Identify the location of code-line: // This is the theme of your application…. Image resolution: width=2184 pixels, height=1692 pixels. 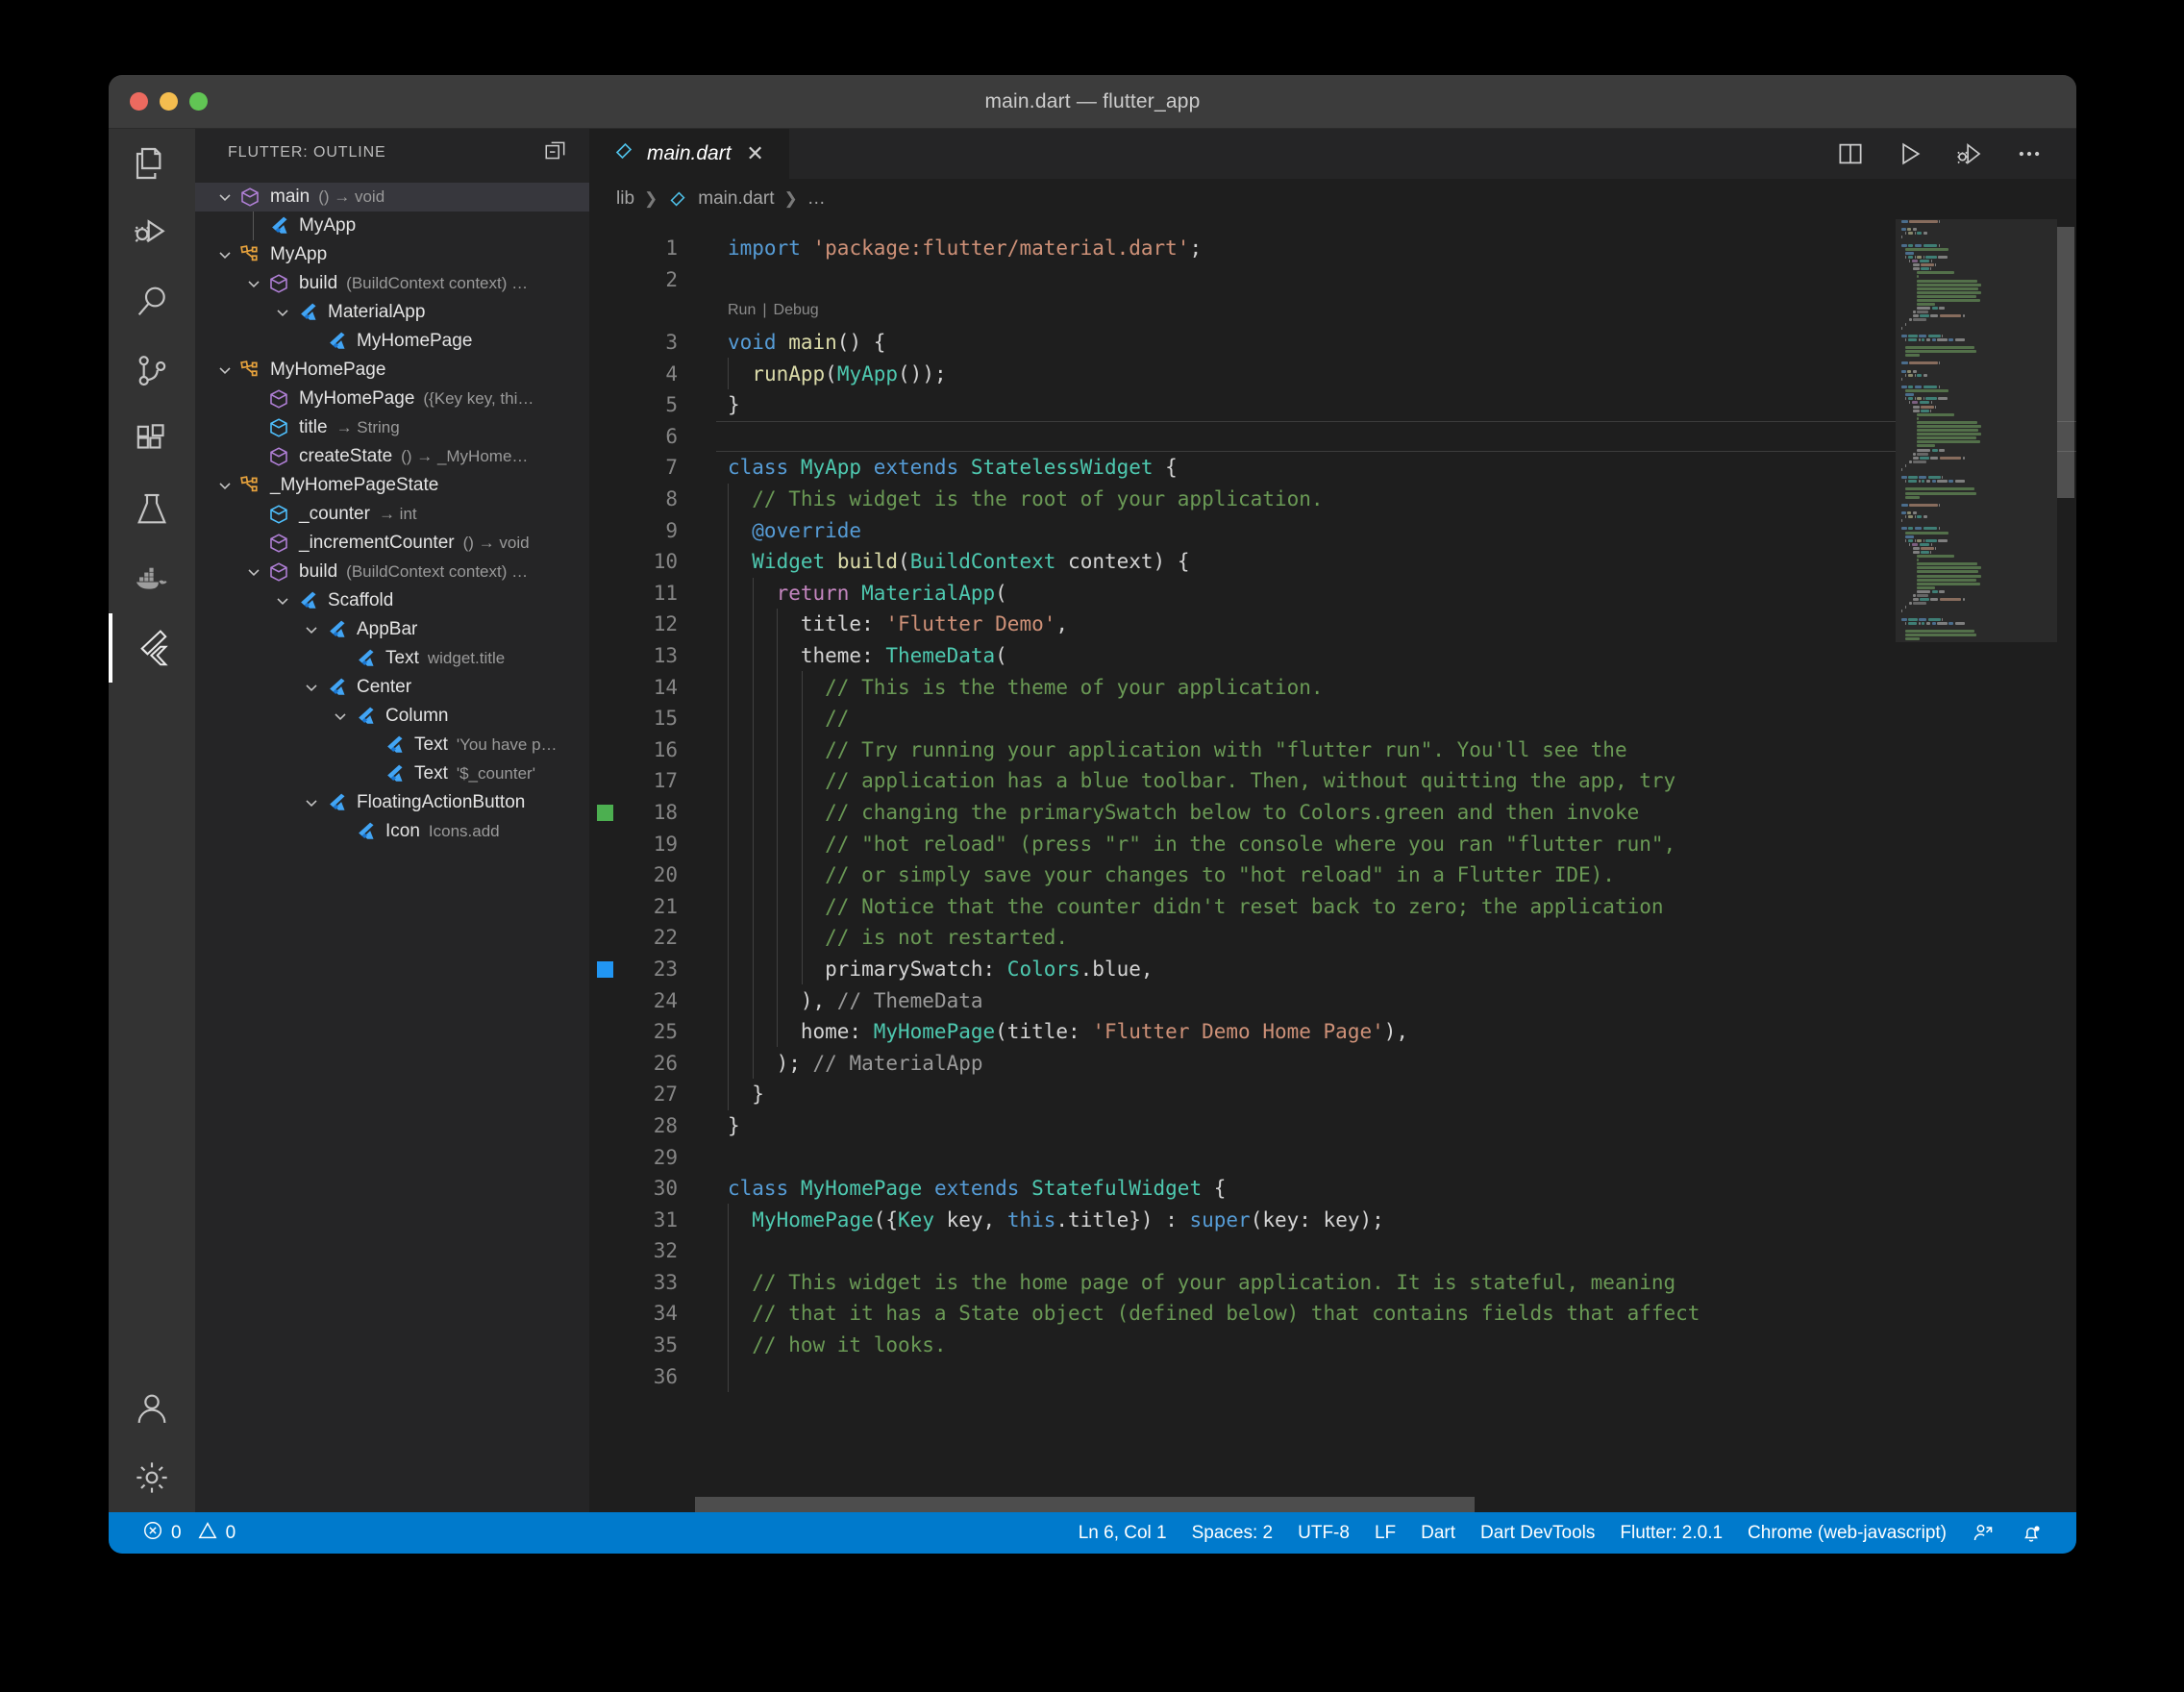
(1396, 687).